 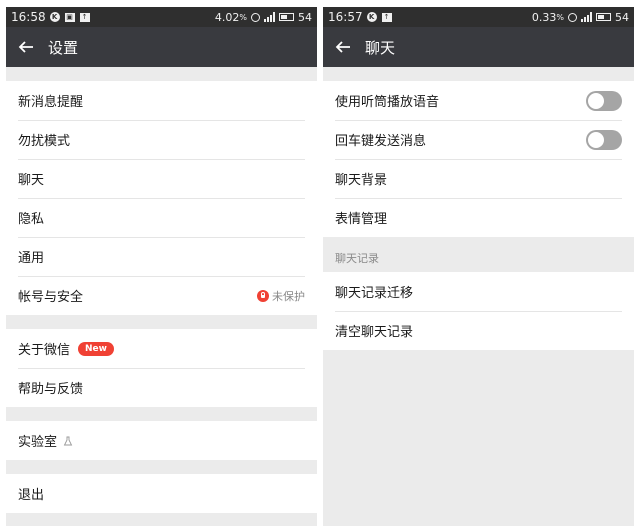 What do you see at coordinates (478, 217) in the screenshot?
I see `menu-item-sticker-management: 表情管理` at bounding box center [478, 217].